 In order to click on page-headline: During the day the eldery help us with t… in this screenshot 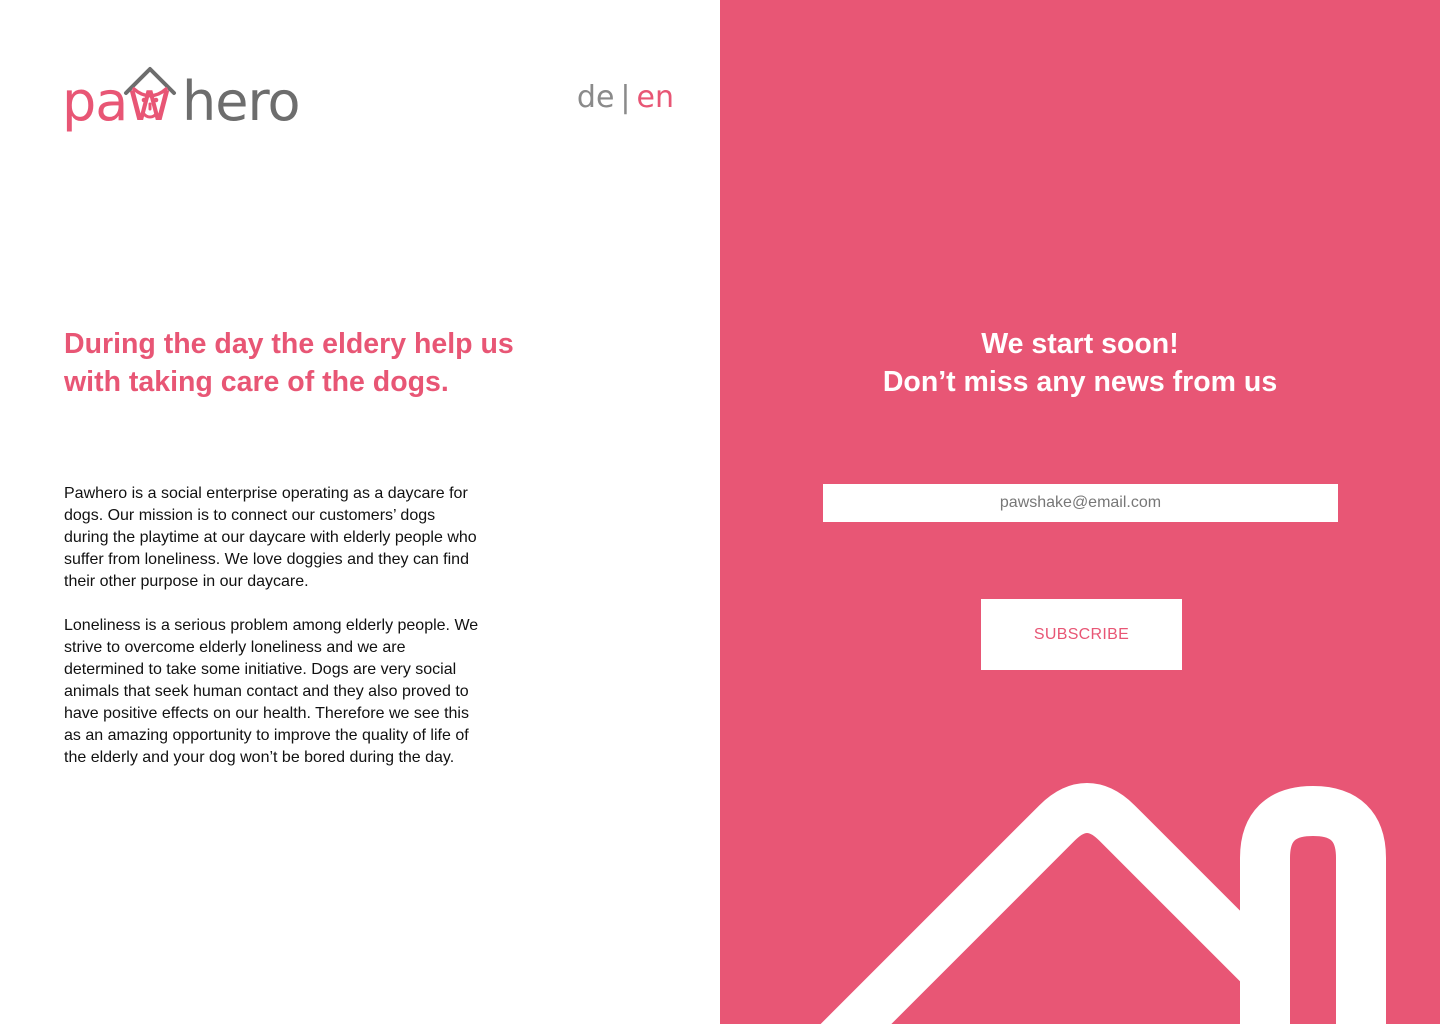, I will do `click(289, 363)`.